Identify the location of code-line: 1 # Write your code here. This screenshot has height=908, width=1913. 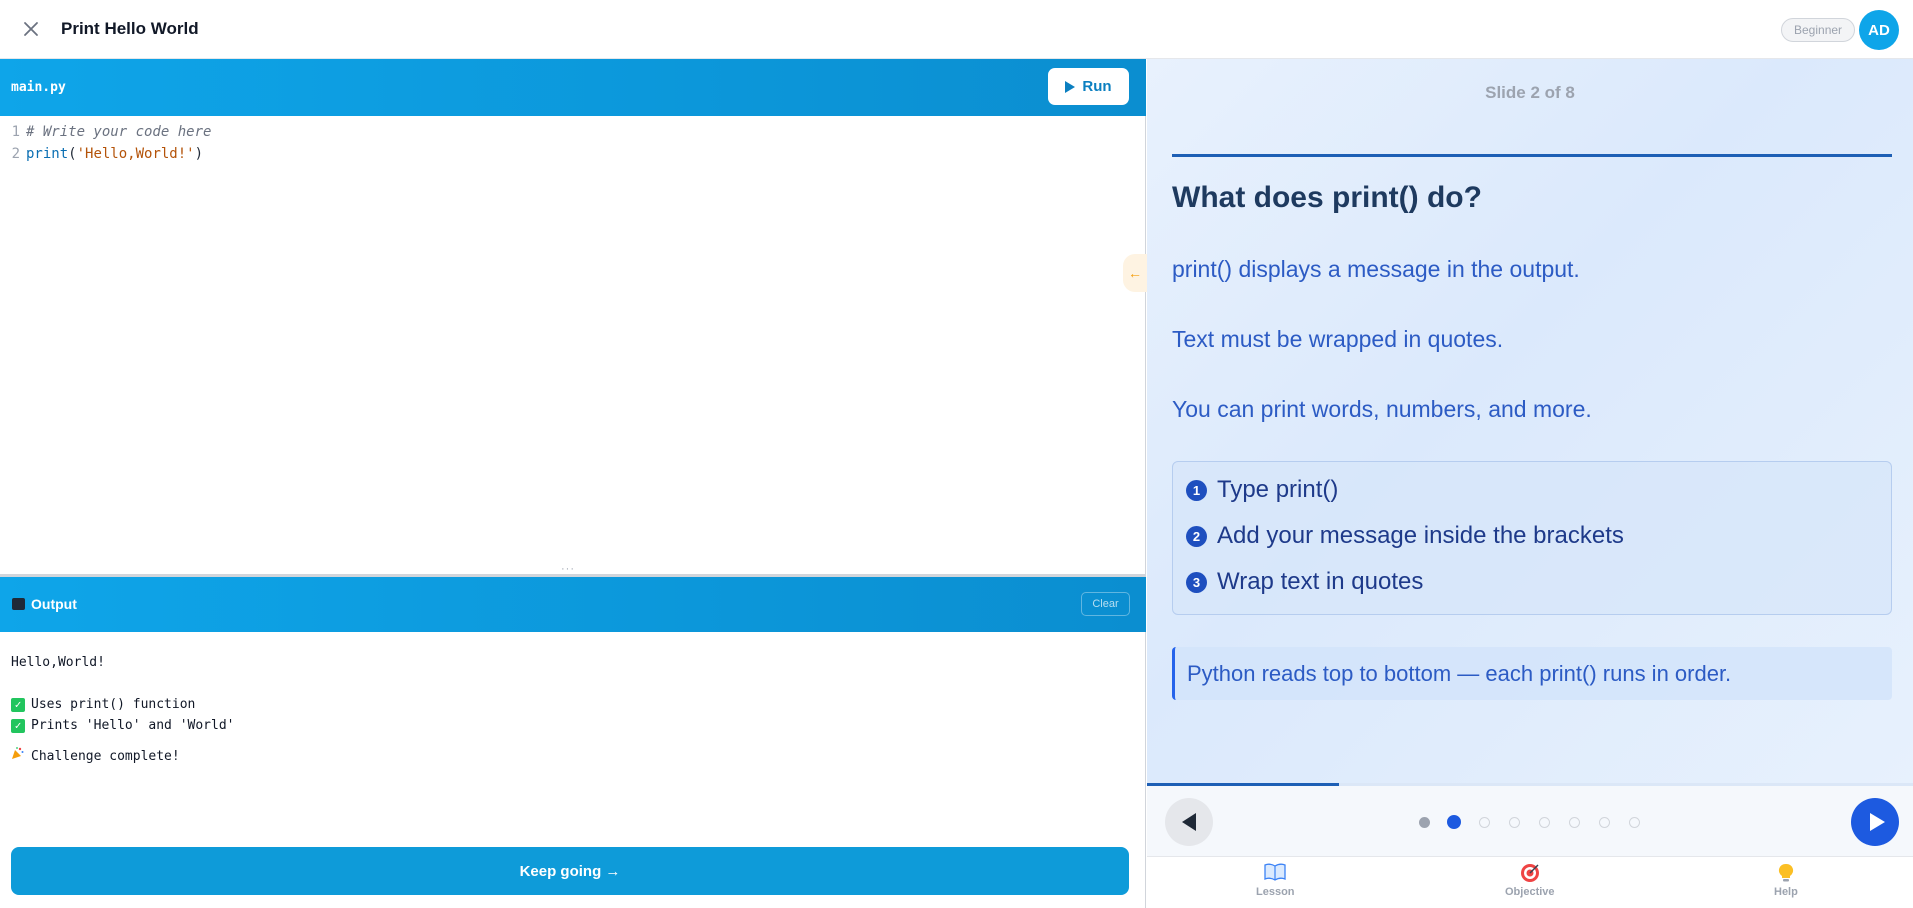
(573, 132).